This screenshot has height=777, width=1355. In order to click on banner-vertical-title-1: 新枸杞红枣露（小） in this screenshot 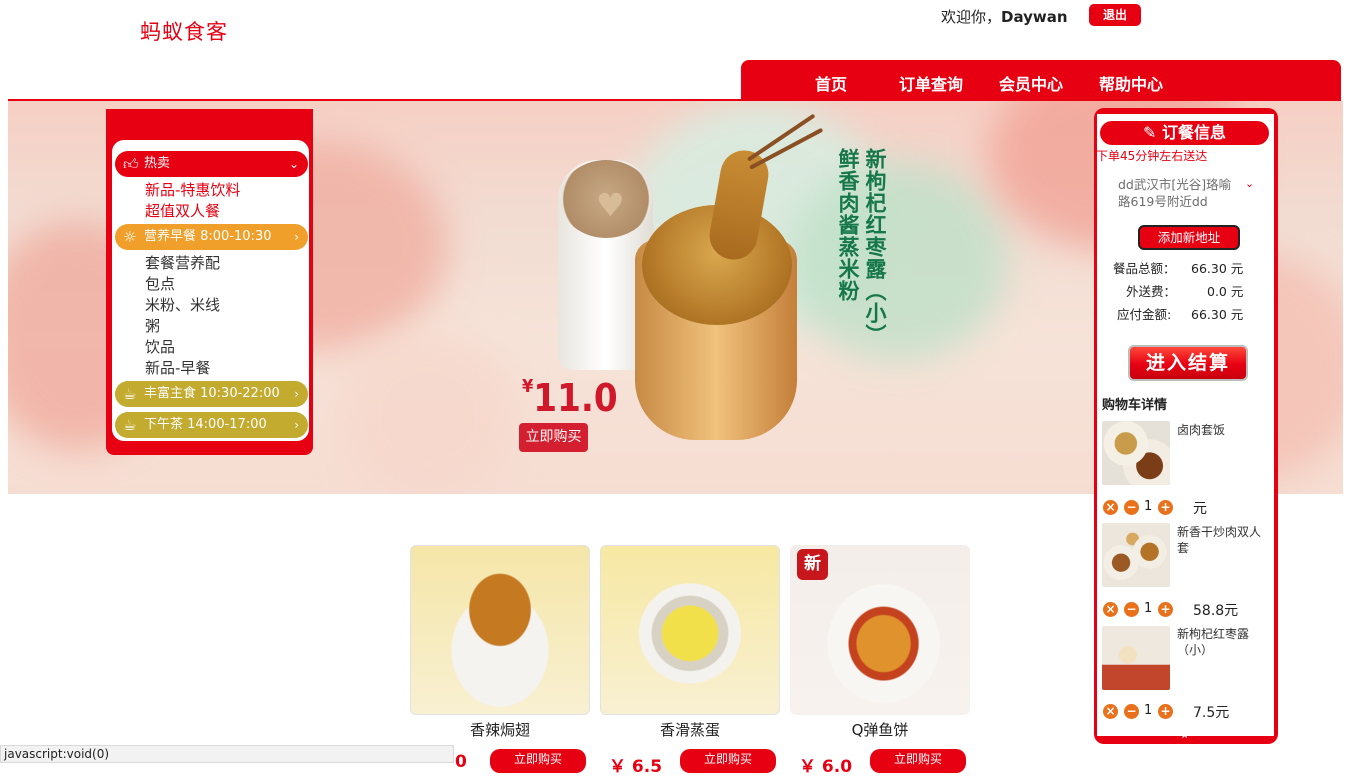, I will do `click(875, 247)`.